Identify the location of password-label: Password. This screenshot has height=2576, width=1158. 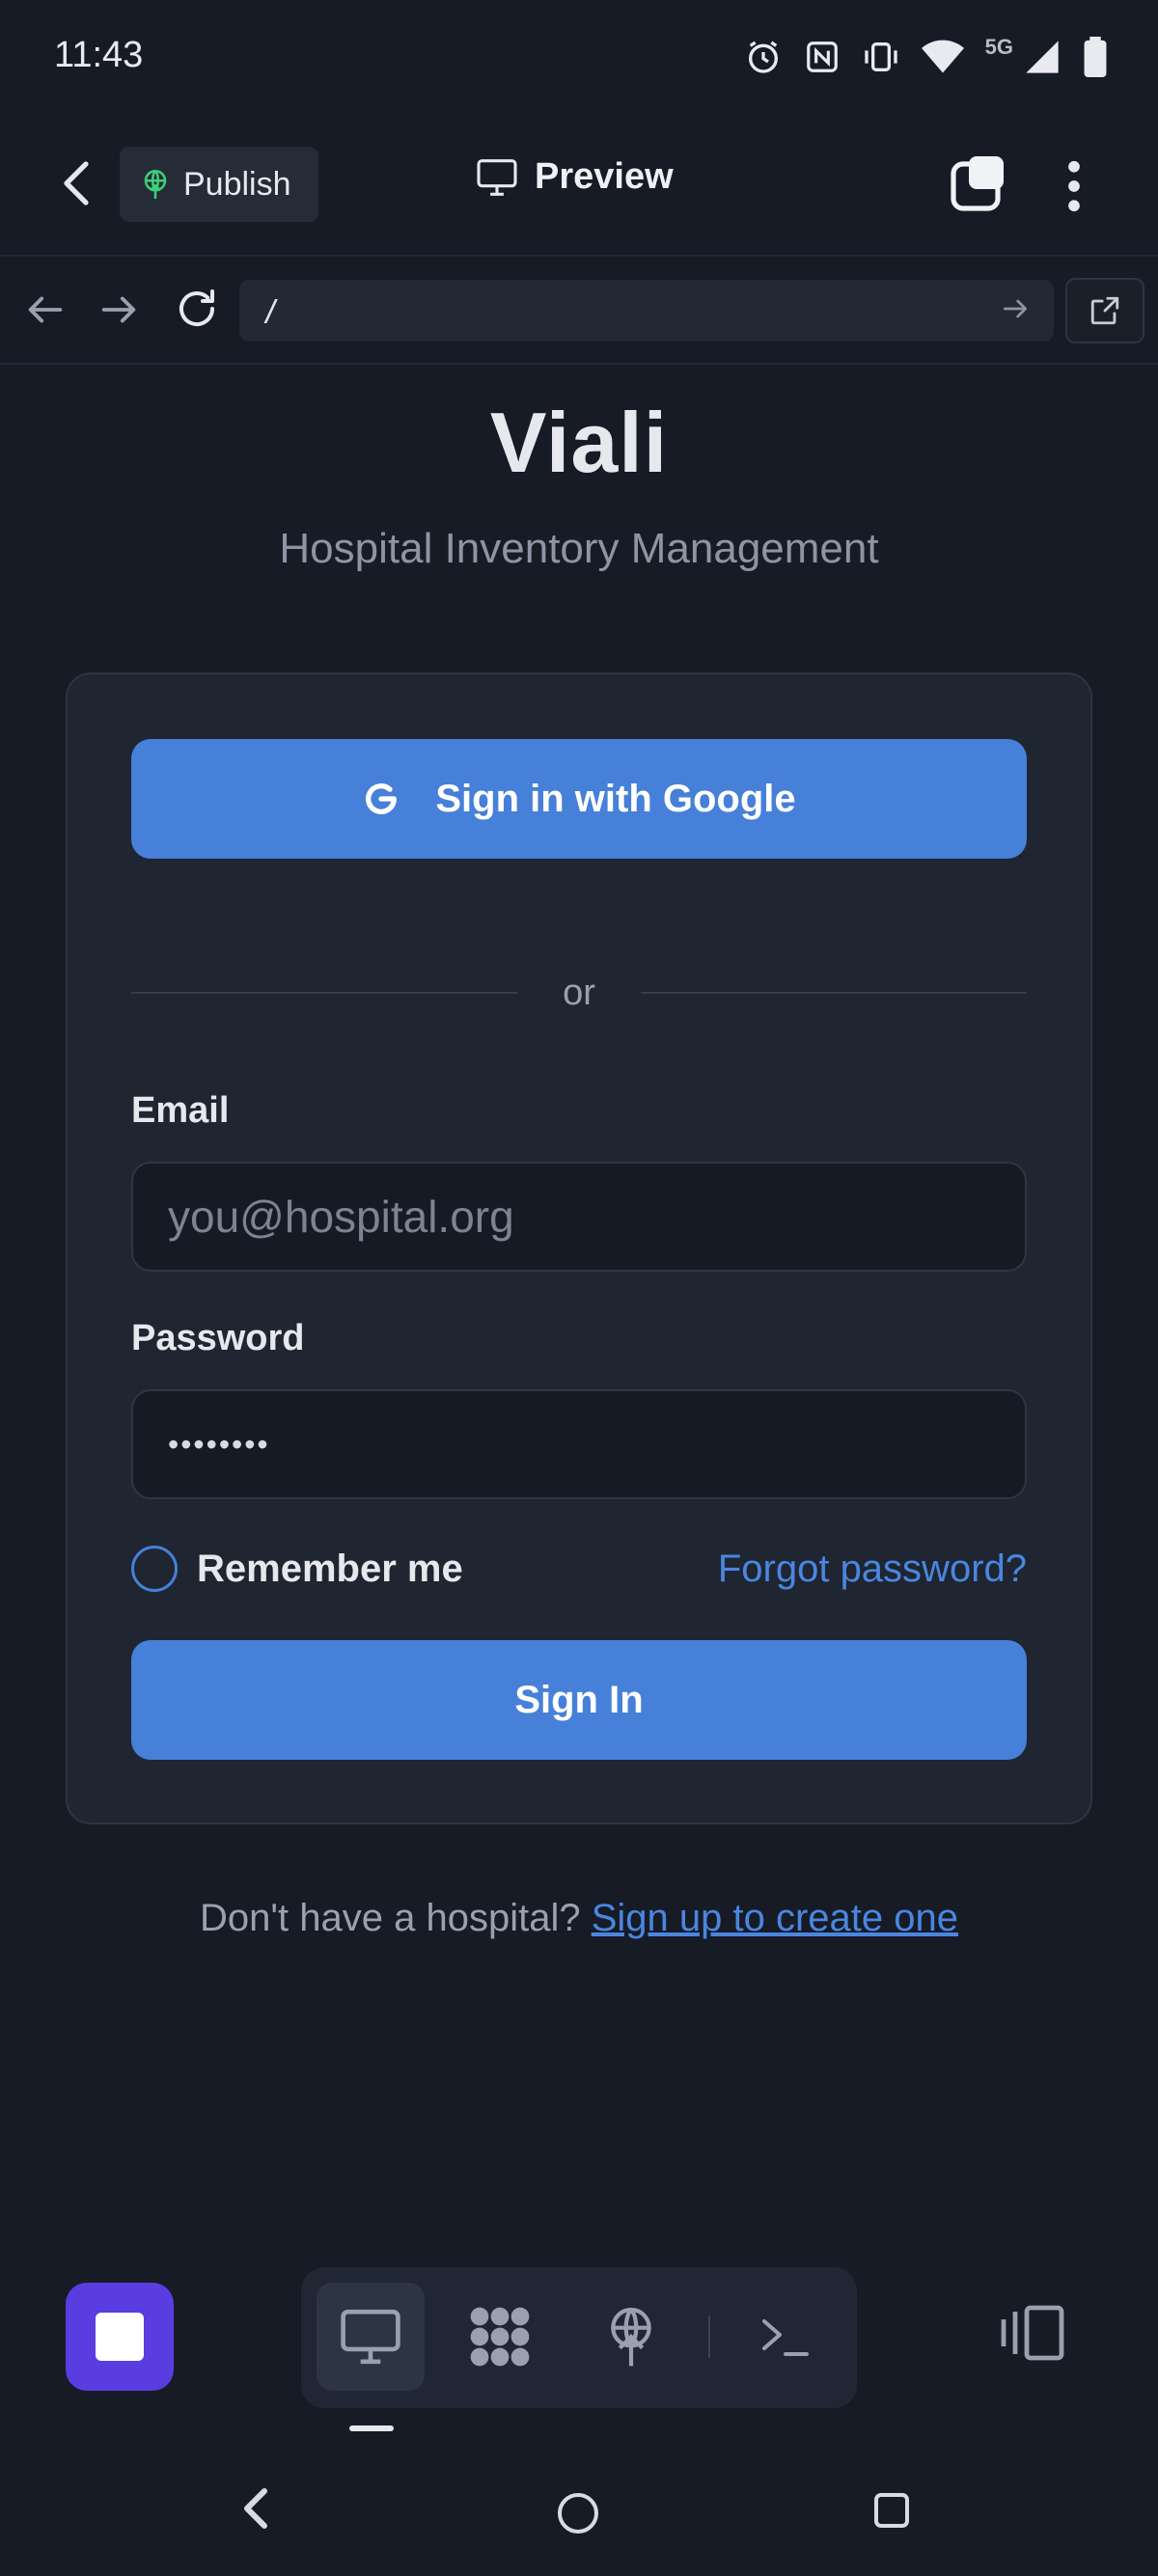
(218, 1338).